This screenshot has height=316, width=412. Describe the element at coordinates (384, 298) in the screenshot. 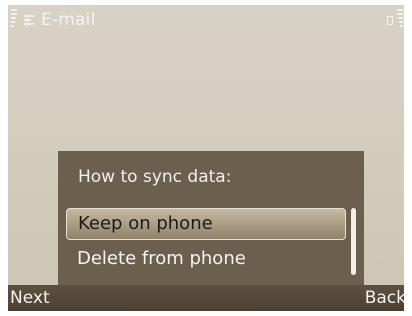

I see `back-softkey: Back` at that location.